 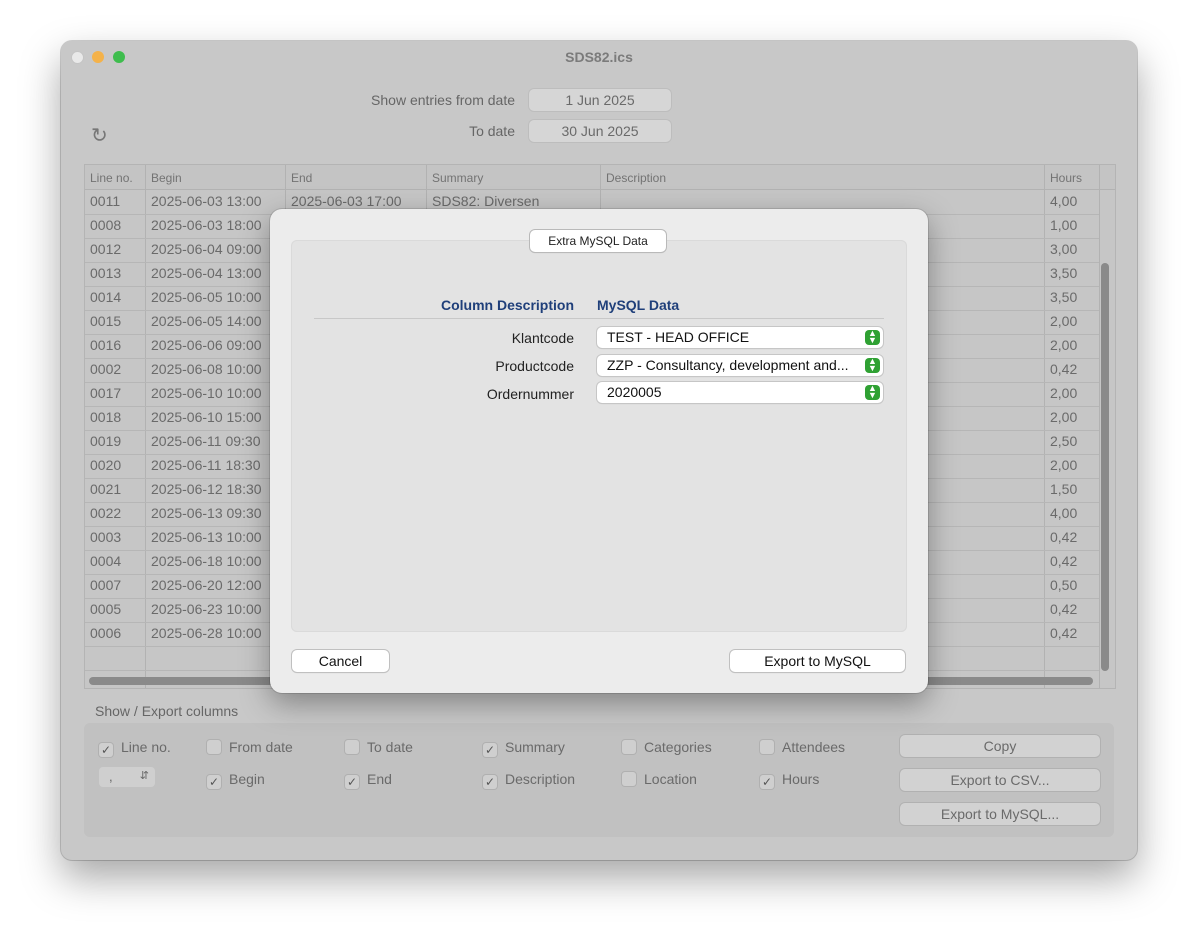 I want to click on checkbox-begin: ✓ Begin, so click(x=236, y=779).